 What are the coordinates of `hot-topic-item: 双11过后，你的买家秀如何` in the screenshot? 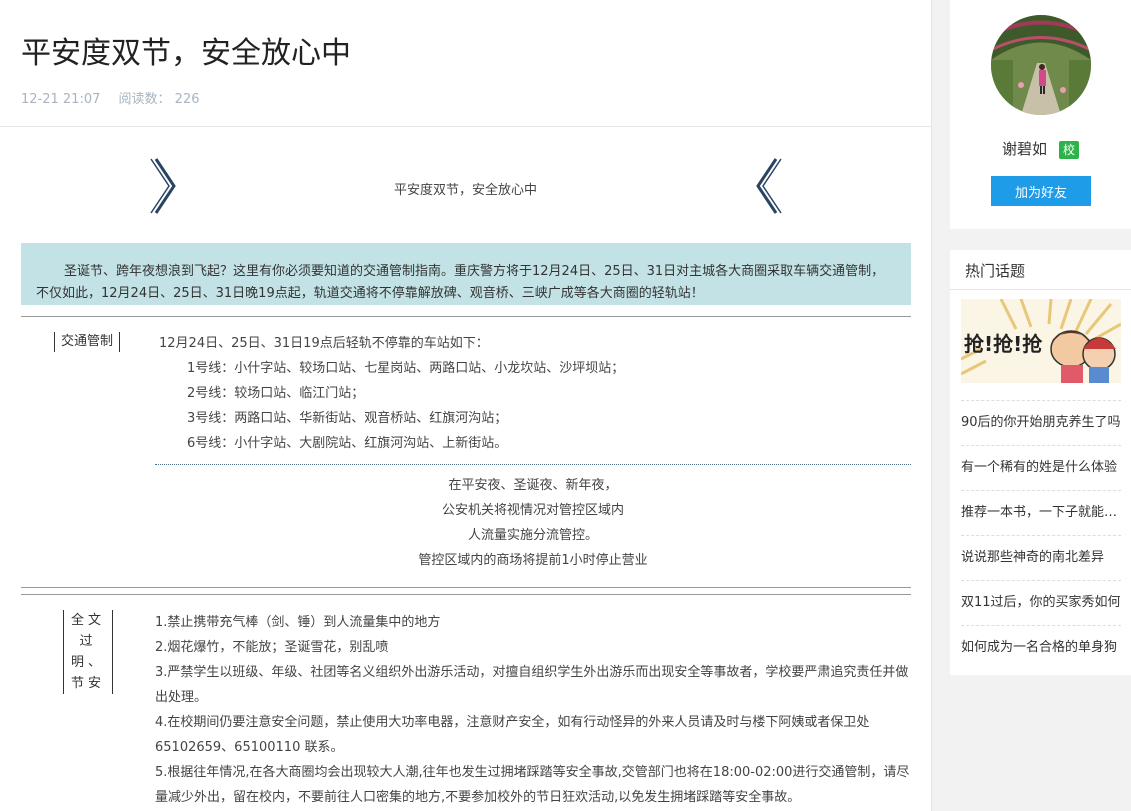 It's located at (1041, 602).